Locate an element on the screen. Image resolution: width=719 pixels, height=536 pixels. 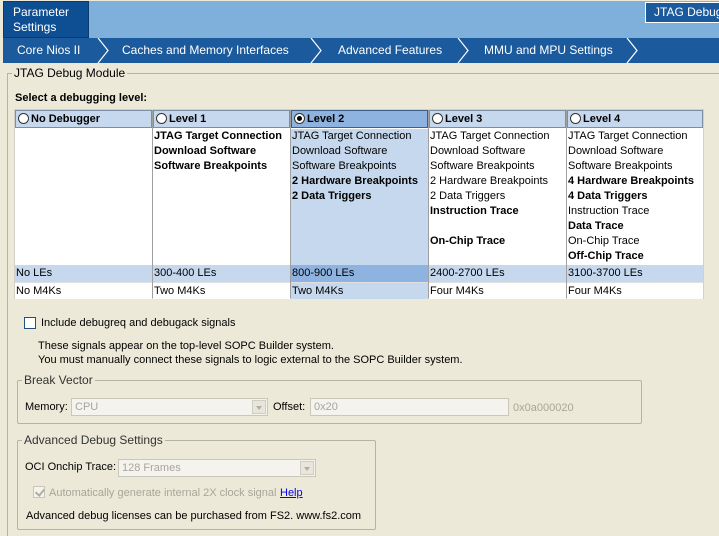
crumb-advanced-features: Advanced Features is located at coordinates (390, 50).